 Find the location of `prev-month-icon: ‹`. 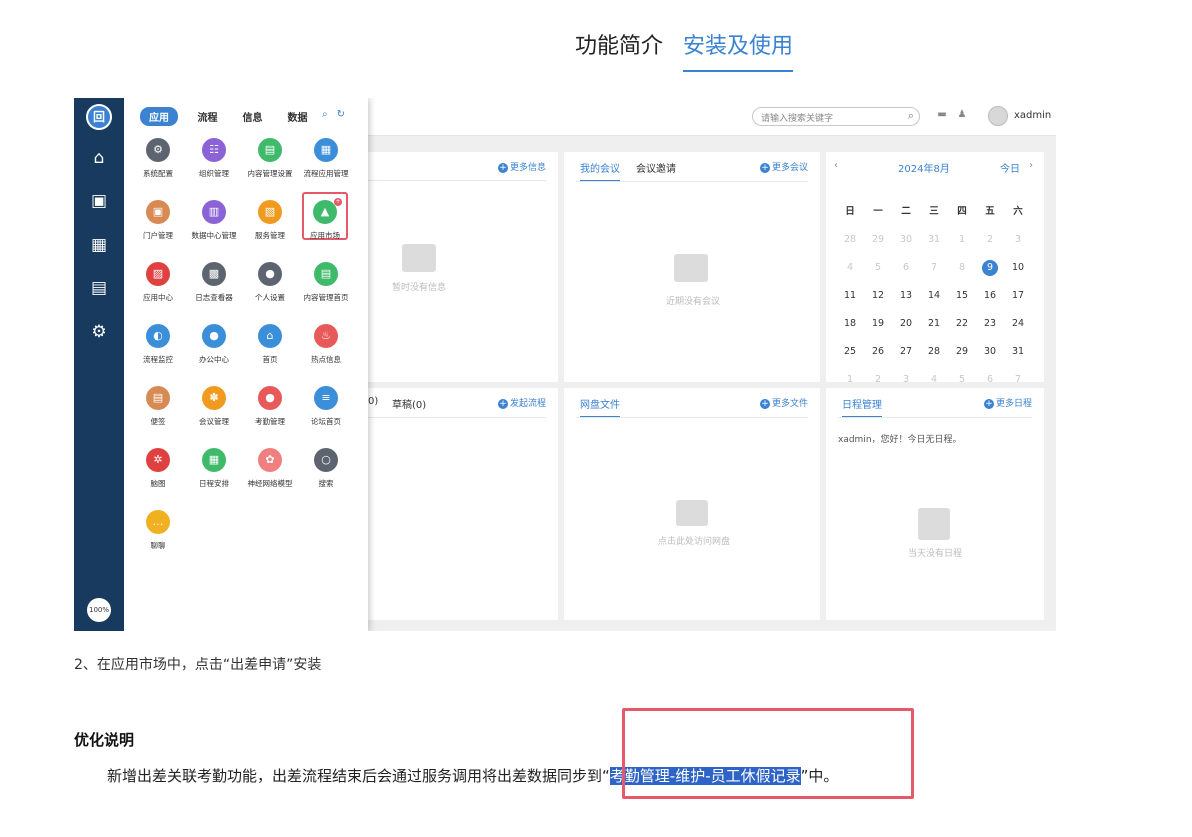

prev-month-icon: ‹ is located at coordinates (836, 165).